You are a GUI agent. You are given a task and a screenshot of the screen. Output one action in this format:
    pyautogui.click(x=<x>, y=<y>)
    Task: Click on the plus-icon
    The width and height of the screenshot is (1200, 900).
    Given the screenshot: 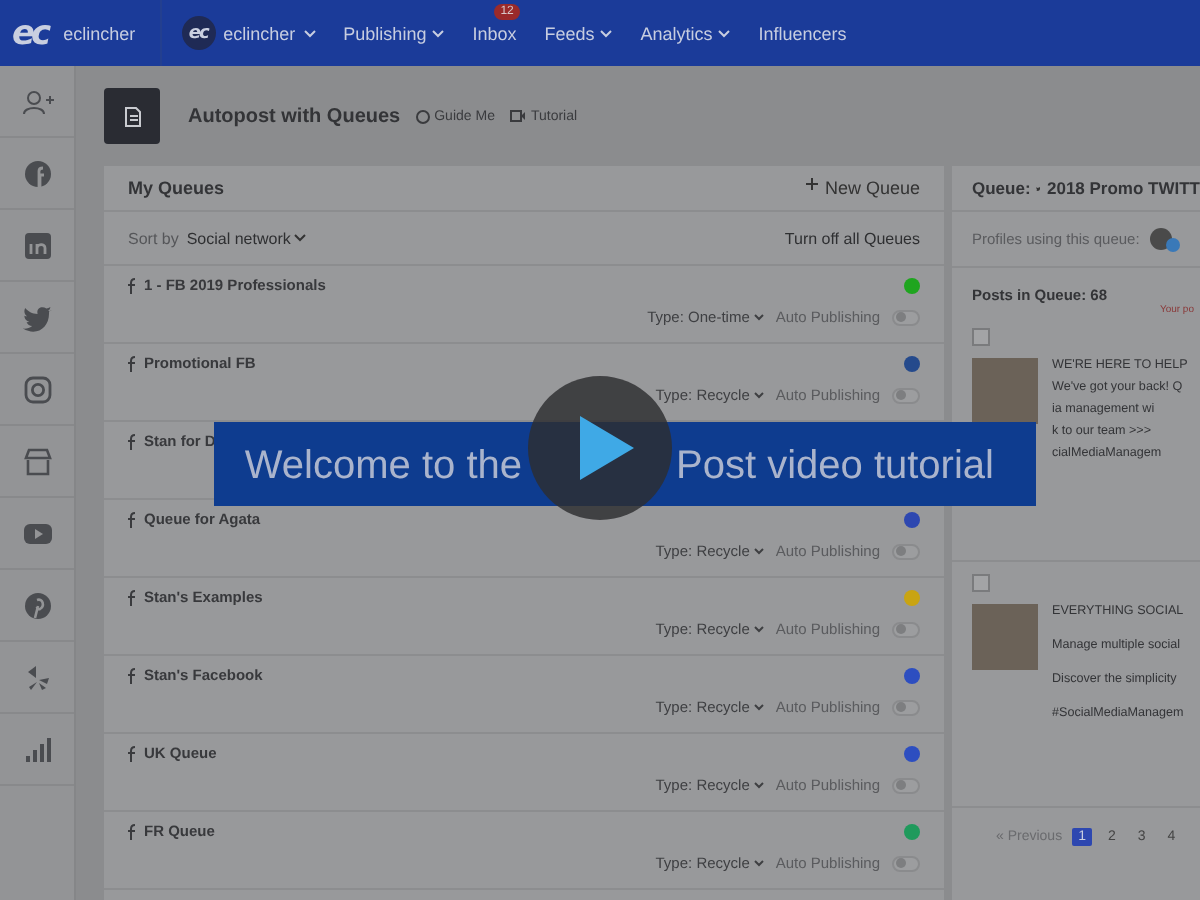 What is the action you would take?
    pyautogui.click(x=812, y=184)
    